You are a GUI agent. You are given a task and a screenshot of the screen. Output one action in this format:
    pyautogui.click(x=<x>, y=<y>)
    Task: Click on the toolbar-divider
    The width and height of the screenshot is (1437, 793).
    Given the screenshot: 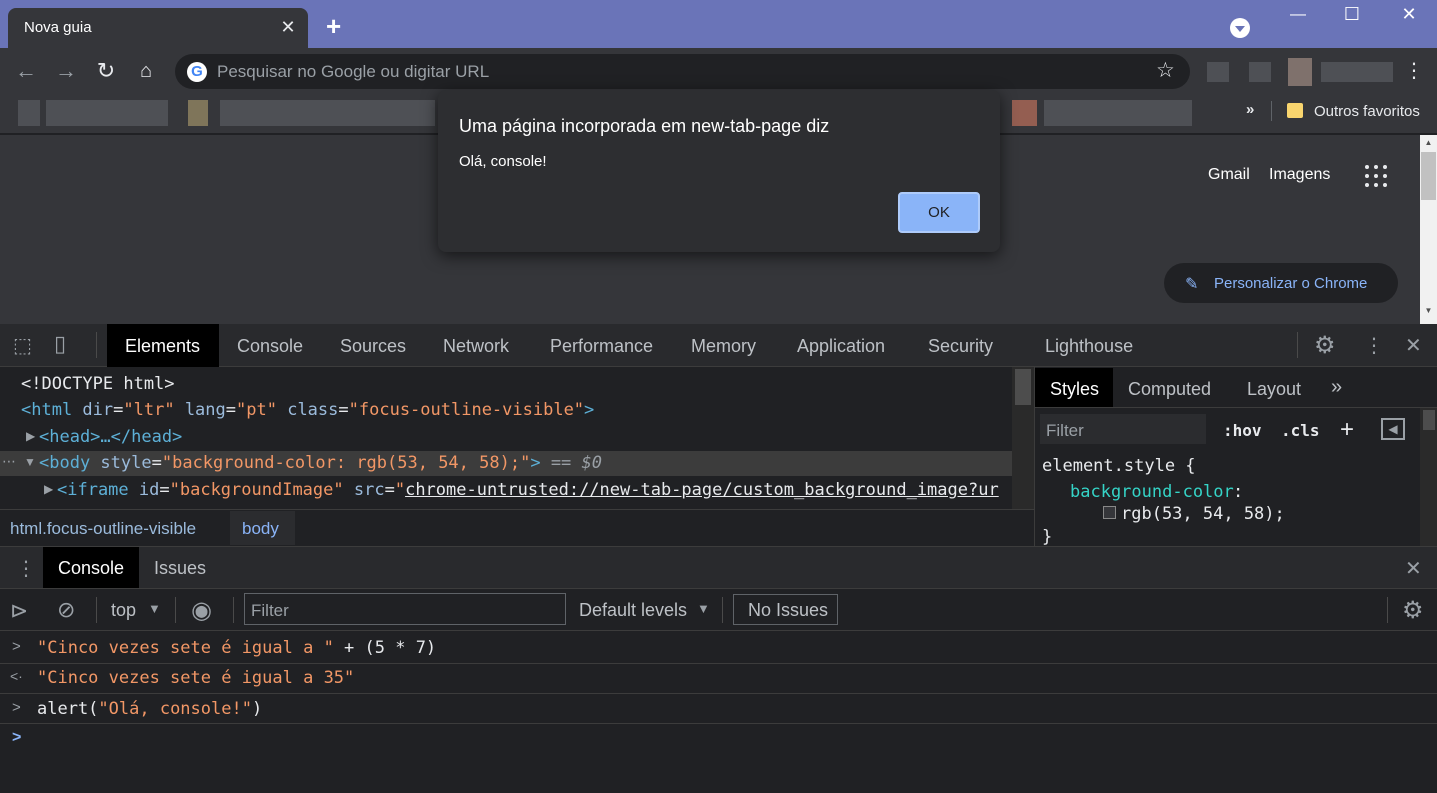 What is the action you would take?
    pyautogui.click(x=175, y=610)
    